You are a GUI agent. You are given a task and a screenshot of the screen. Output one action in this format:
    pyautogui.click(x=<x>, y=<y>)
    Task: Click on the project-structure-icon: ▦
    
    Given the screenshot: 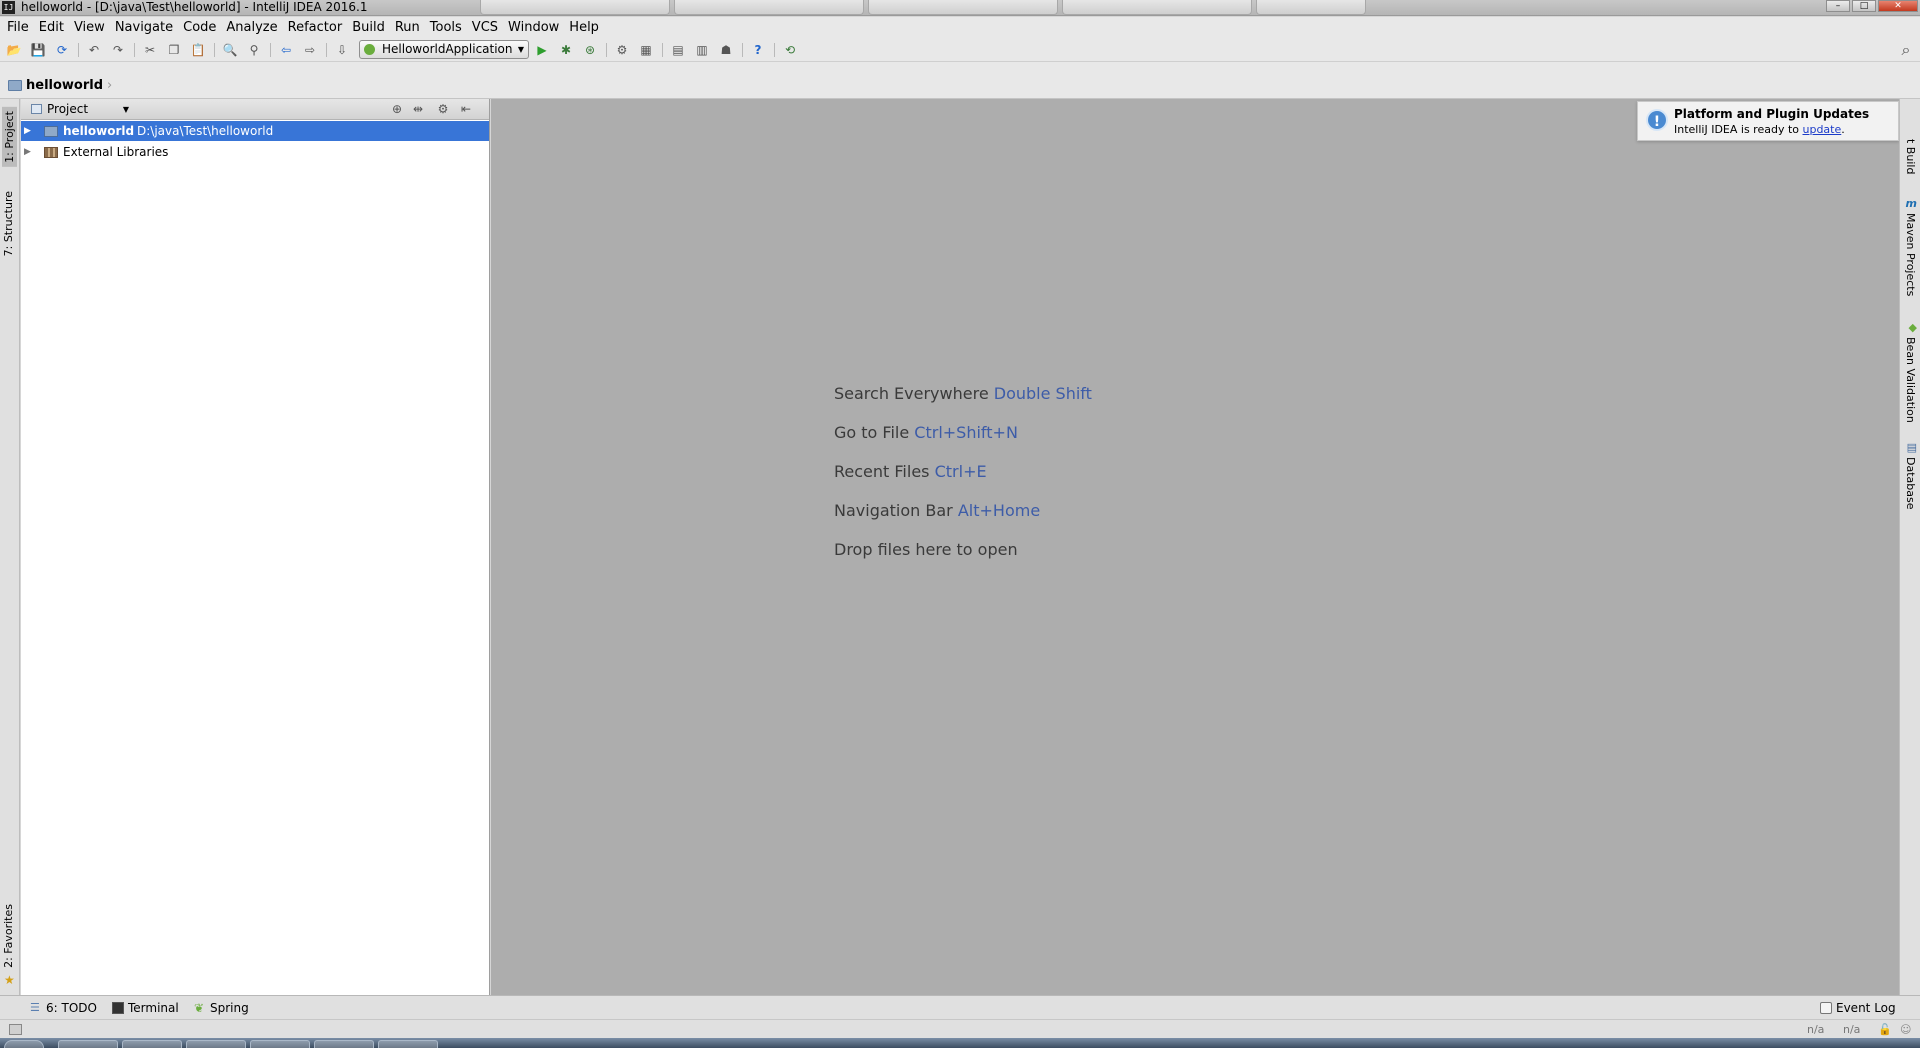 What is the action you would take?
    pyautogui.click(x=646, y=50)
    